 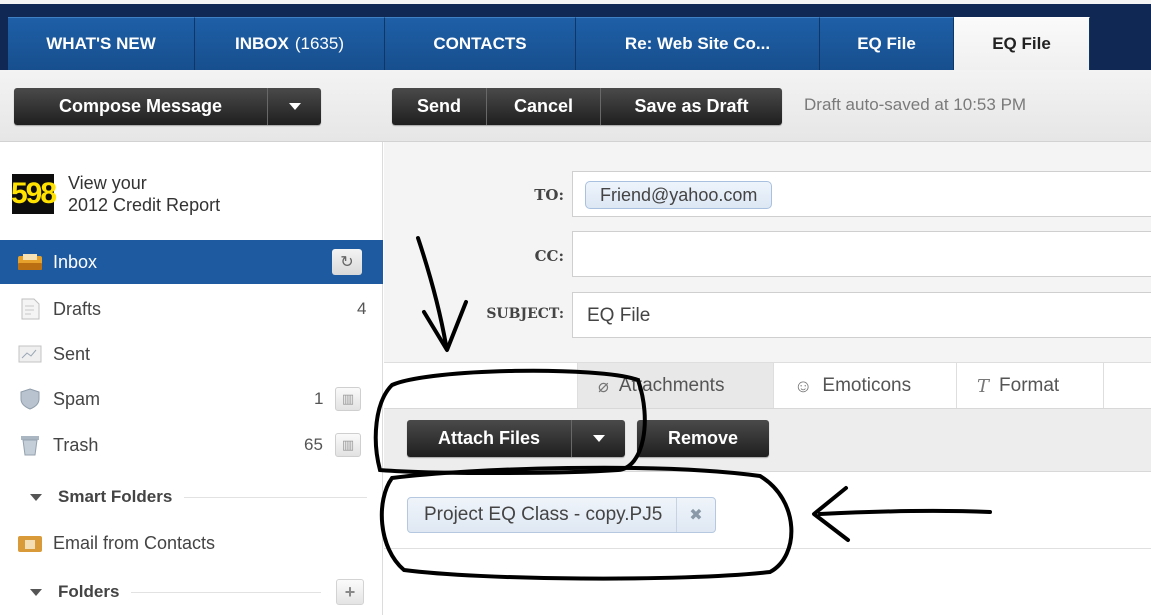 I want to click on sidebar-item-drafts: Drafts 4, so click(x=191, y=309).